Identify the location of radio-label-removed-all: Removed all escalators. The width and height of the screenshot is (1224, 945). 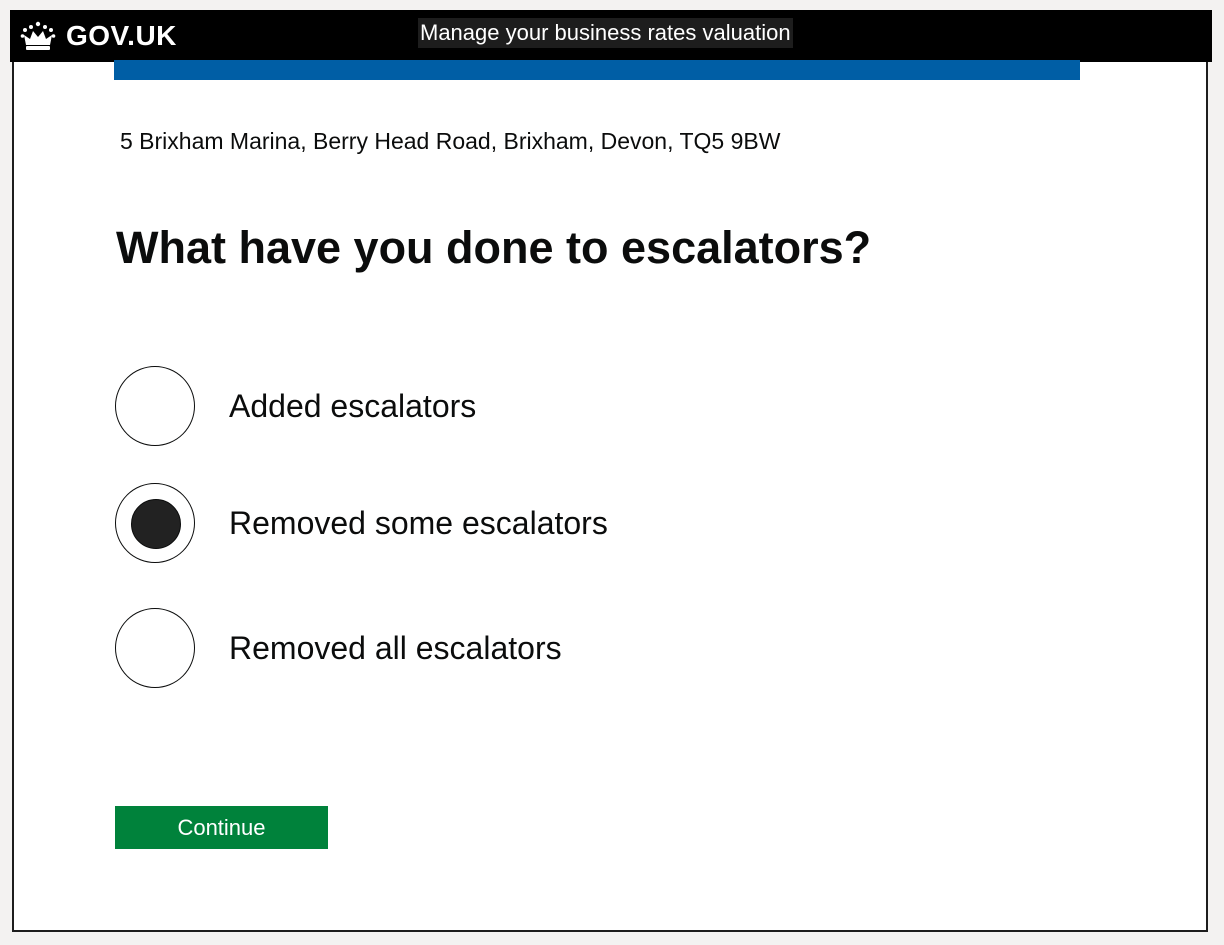
(395, 648).